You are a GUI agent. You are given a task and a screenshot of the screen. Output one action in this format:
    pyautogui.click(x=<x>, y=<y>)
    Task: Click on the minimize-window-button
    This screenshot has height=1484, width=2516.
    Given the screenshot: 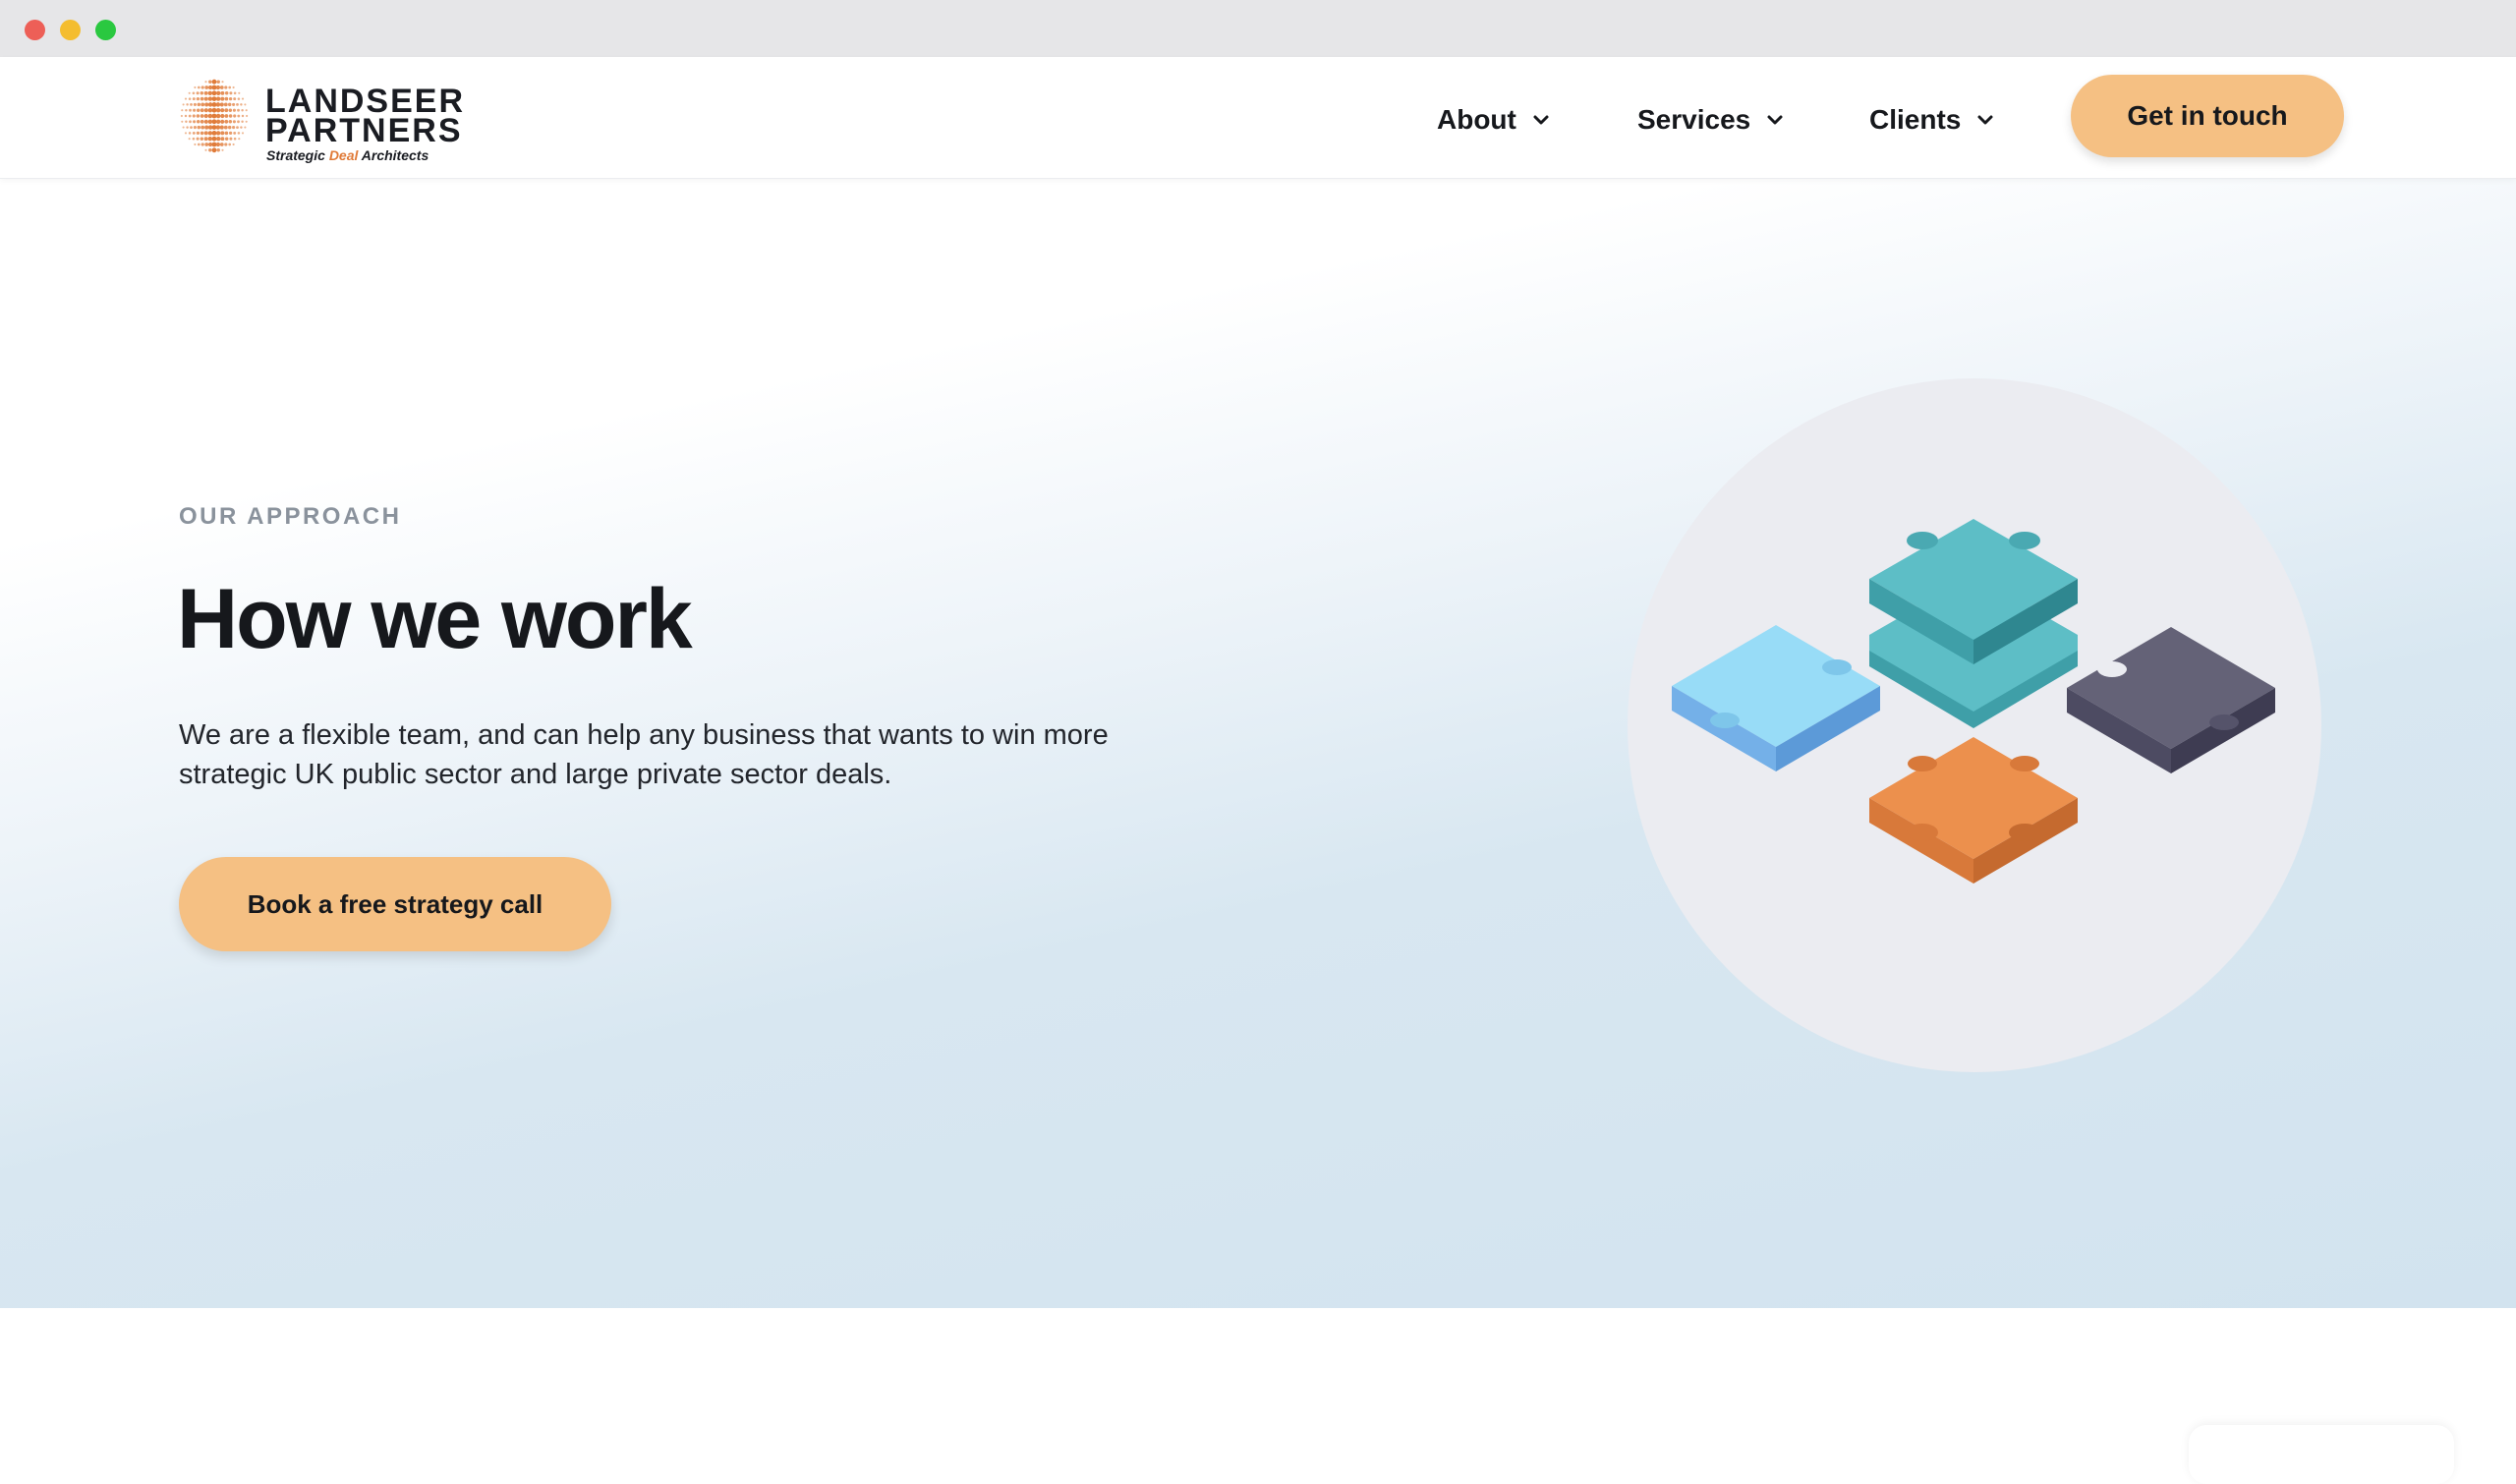 What is the action you would take?
    pyautogui.click(x=70, y=30)
    